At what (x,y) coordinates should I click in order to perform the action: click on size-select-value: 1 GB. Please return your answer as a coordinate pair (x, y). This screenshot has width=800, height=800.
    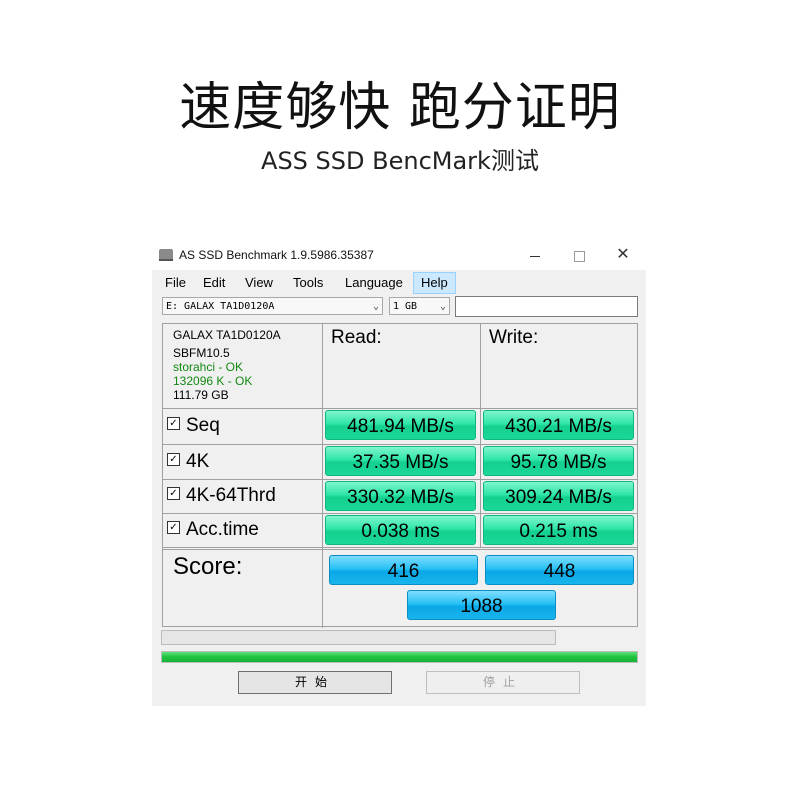
    Looking at the image, I should click on (405, 306).